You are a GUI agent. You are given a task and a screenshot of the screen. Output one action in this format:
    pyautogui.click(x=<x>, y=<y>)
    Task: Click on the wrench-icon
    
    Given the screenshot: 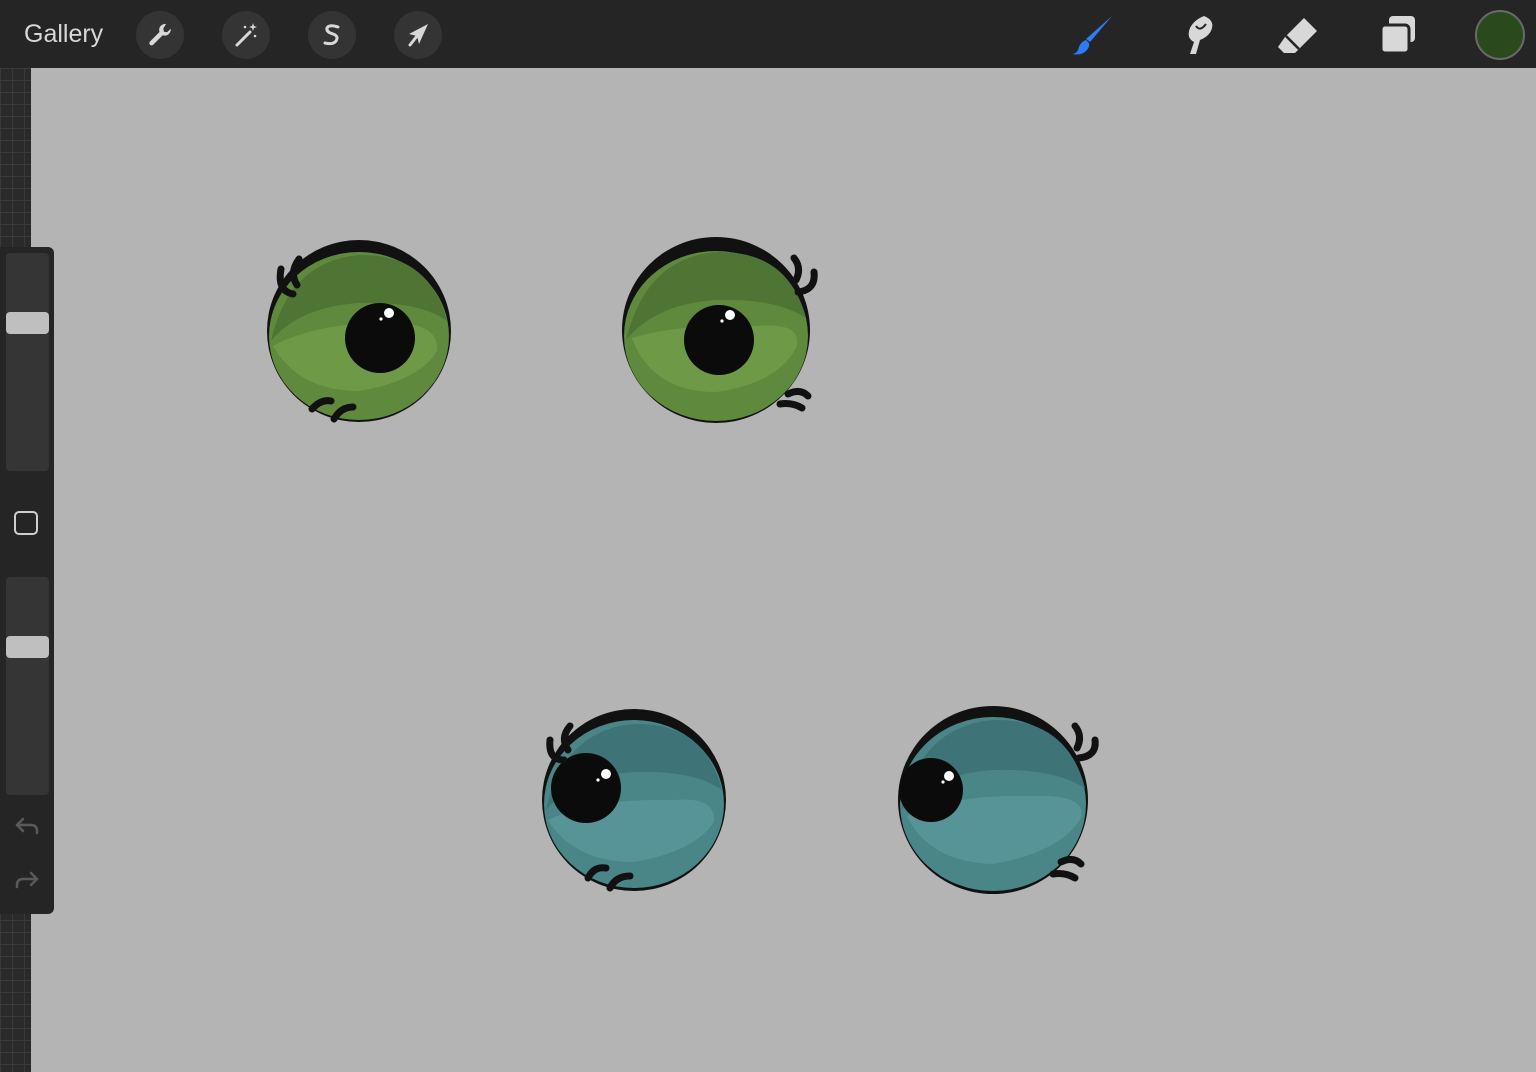 What is the action you would take?
    pyautogui.click(x=160, y=34)
    